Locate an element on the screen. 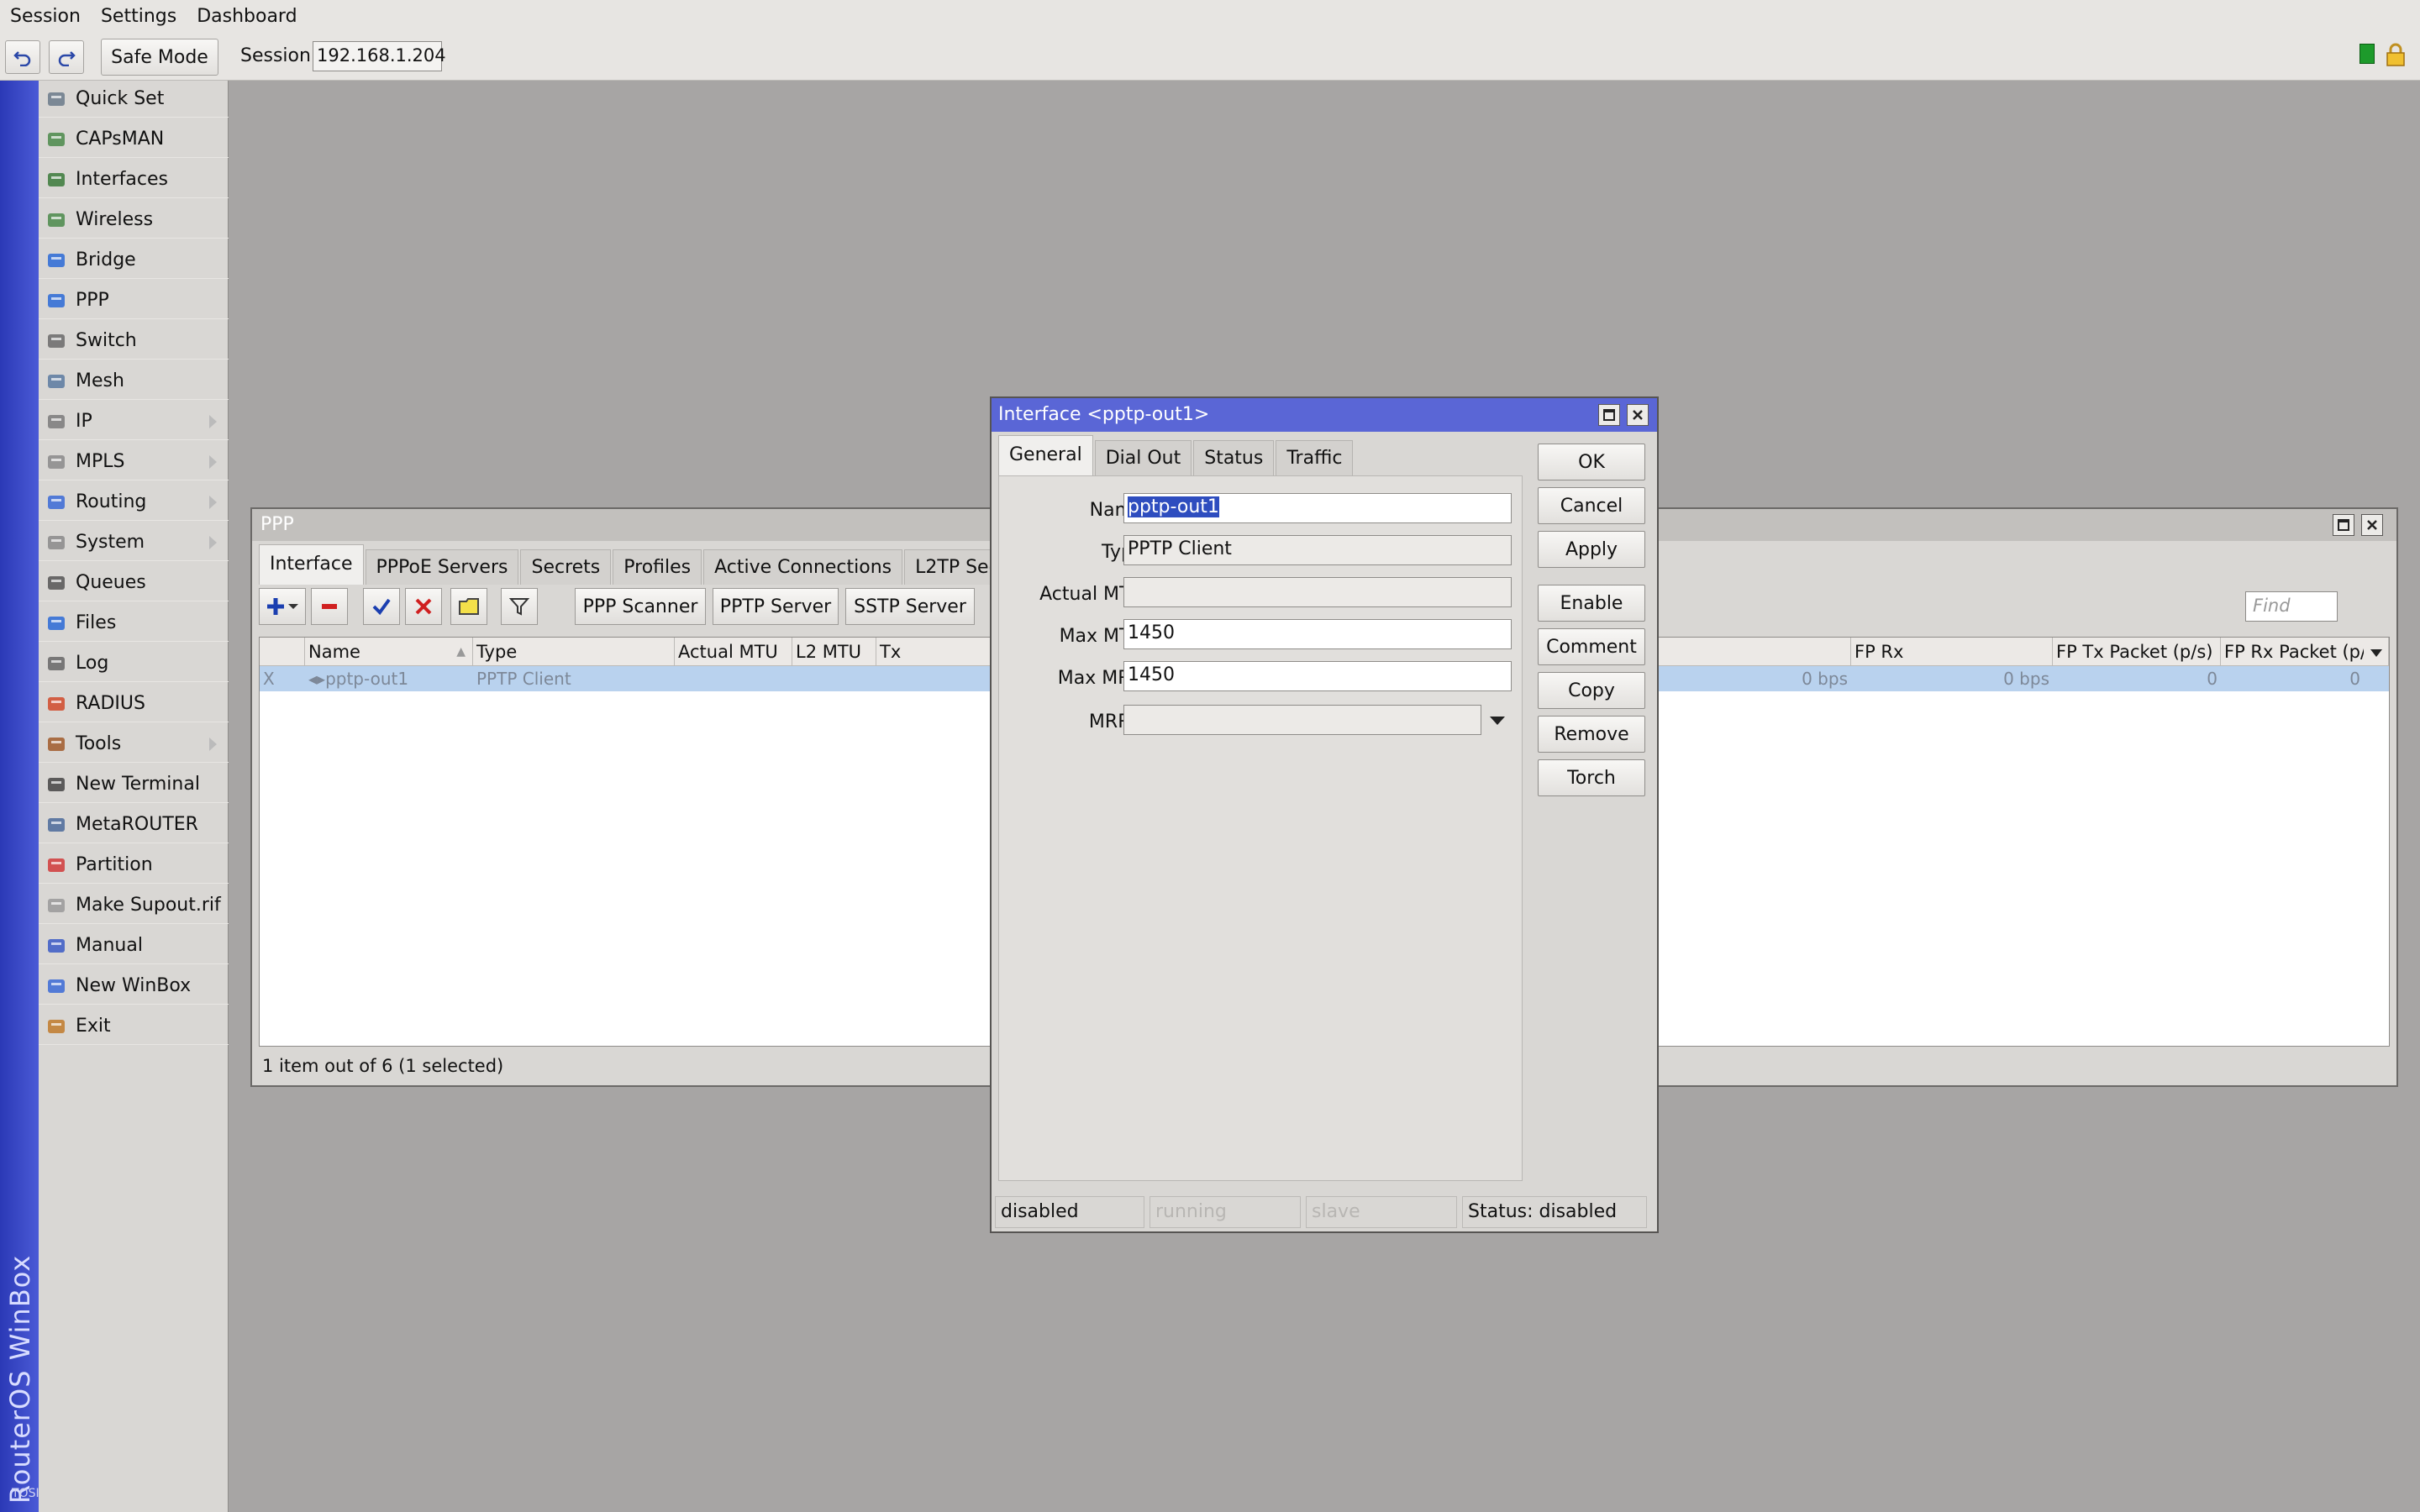  sidebar-item-exit: Exit is located at coordinates (134, 1026).